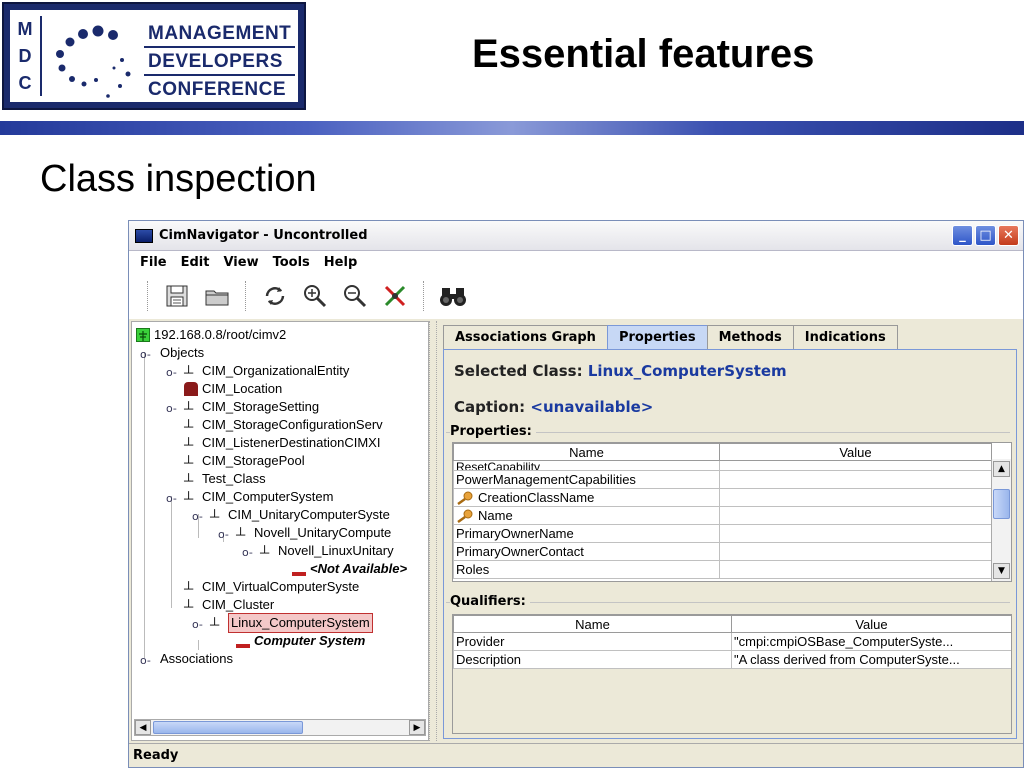 The image size is (1024, 768). What do you see at coordinates (750, 337) in the screenshot?
I see `tab-methods: Methods` at bounding box center [750, 337].